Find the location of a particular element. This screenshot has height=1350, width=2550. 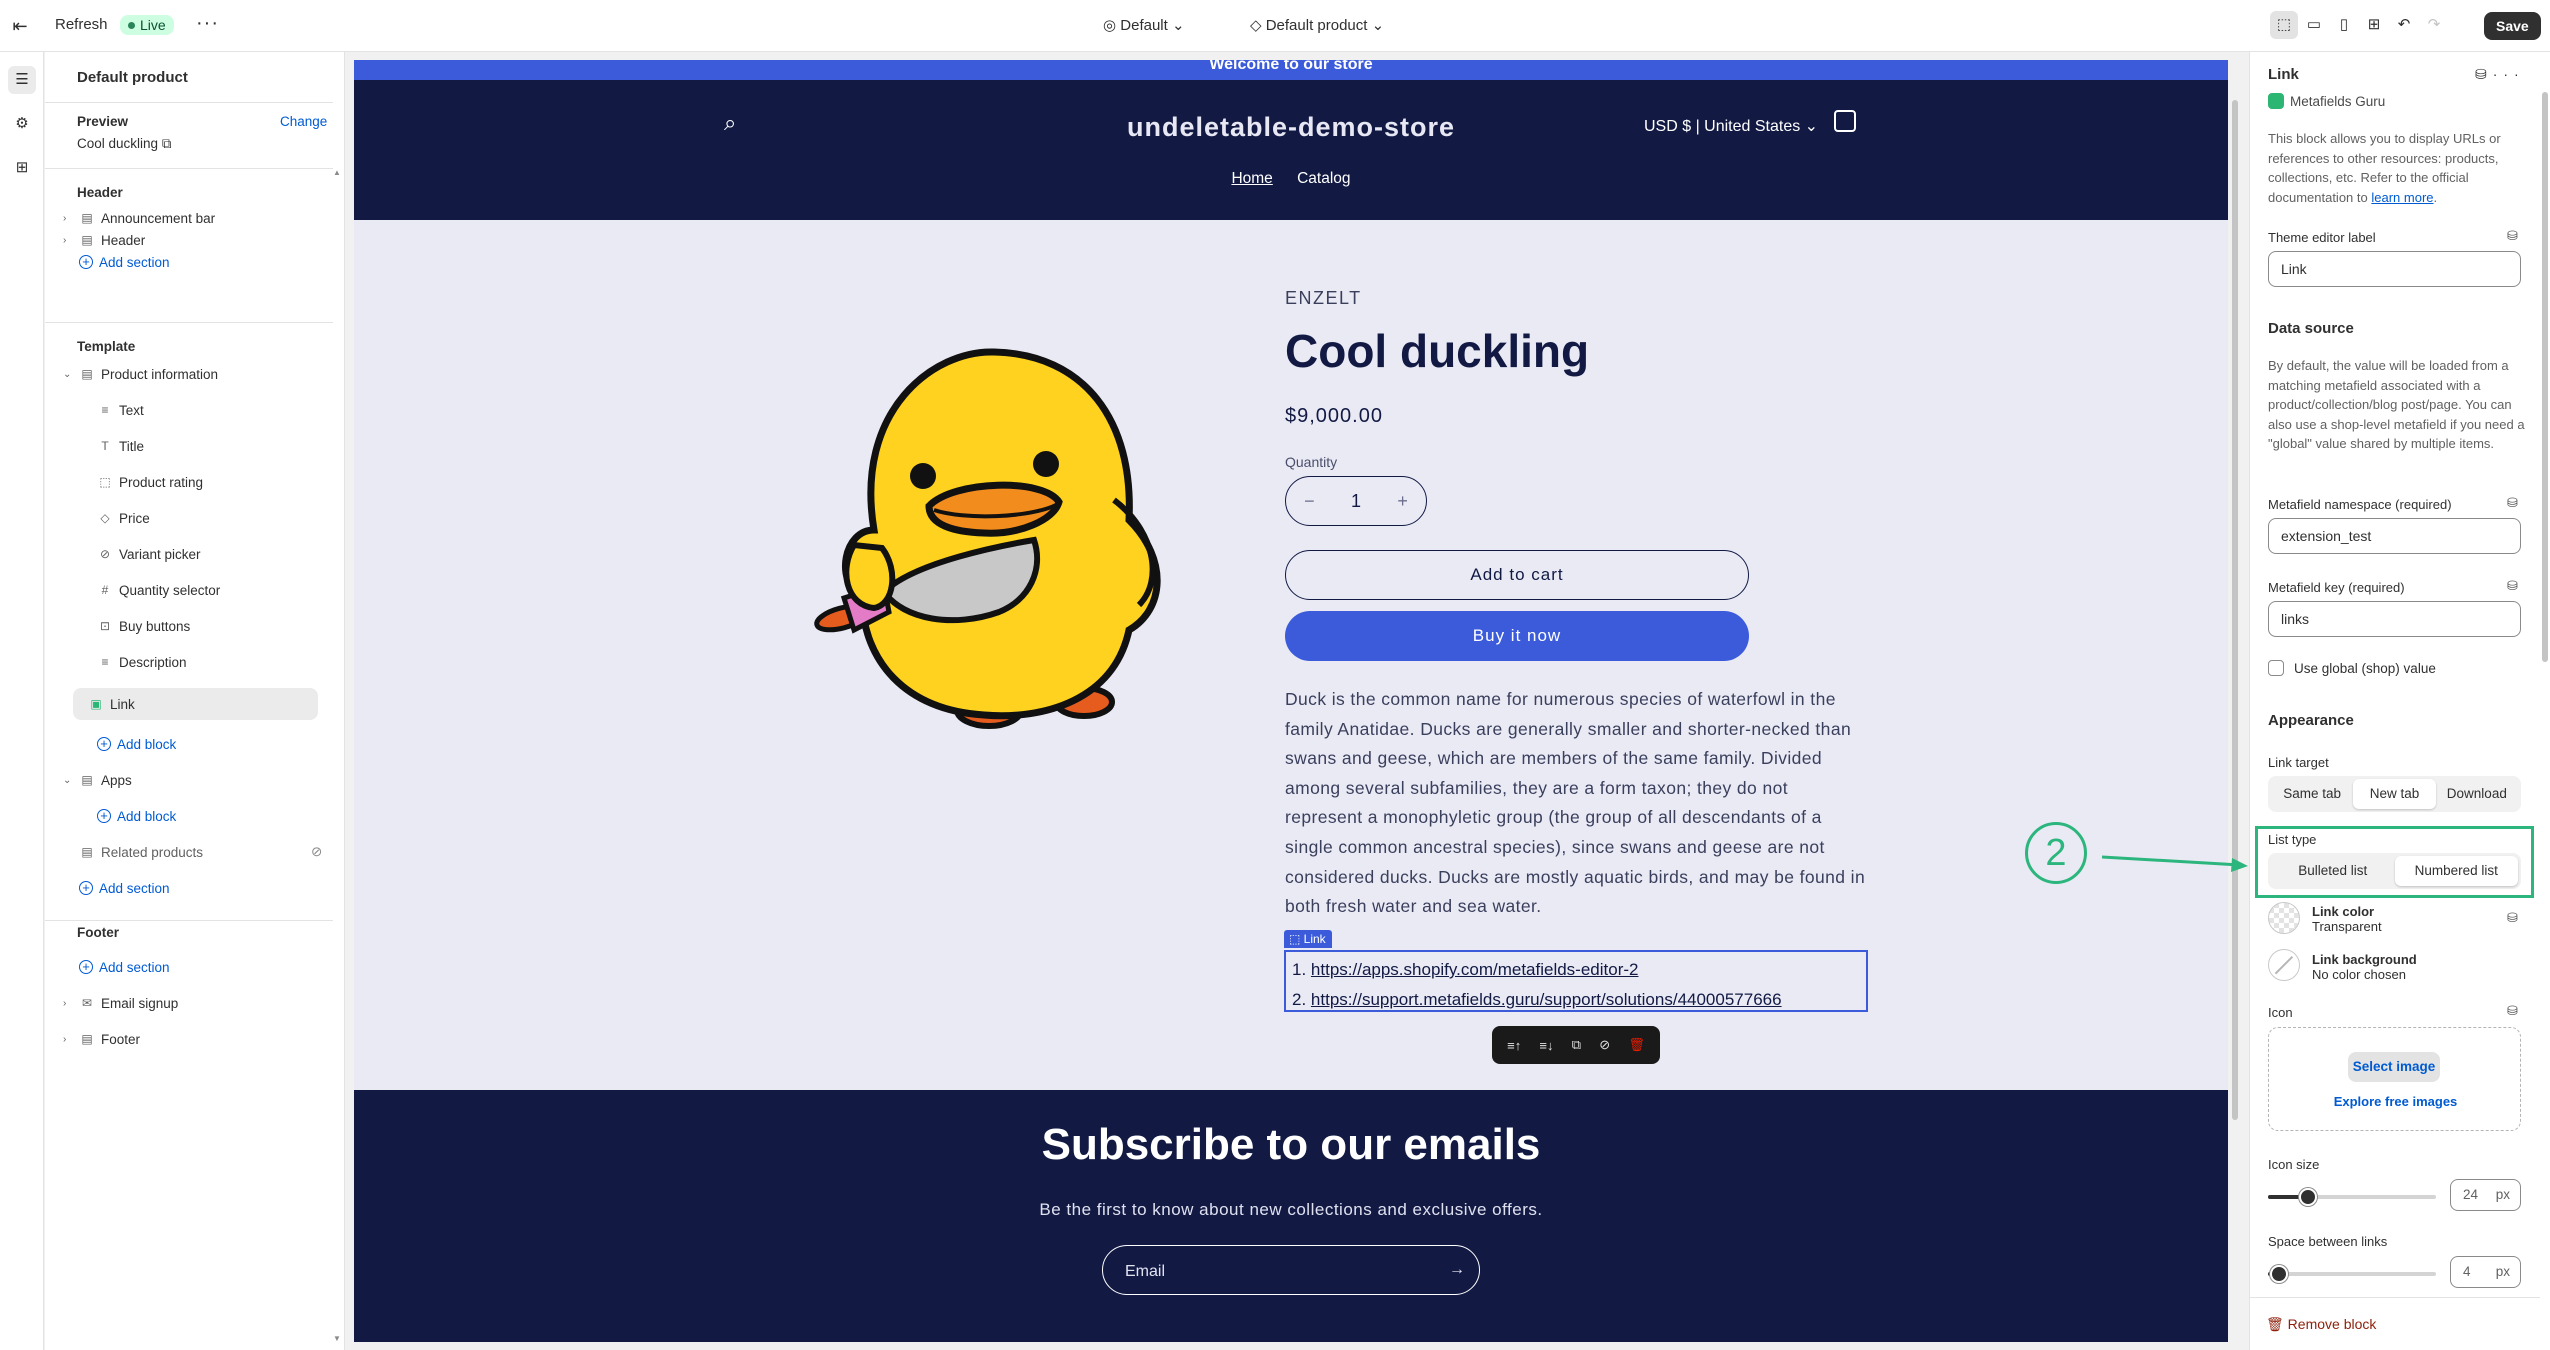

block-product-rating: ⬚ Product rating is located at coordinates (149, 482).